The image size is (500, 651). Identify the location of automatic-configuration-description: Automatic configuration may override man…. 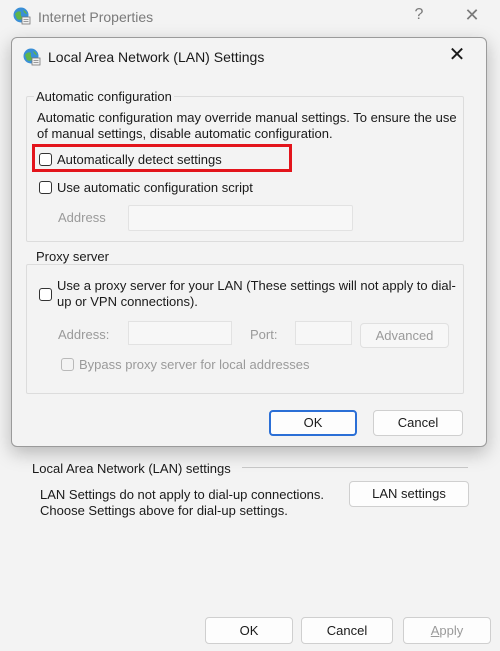
(247, 125).